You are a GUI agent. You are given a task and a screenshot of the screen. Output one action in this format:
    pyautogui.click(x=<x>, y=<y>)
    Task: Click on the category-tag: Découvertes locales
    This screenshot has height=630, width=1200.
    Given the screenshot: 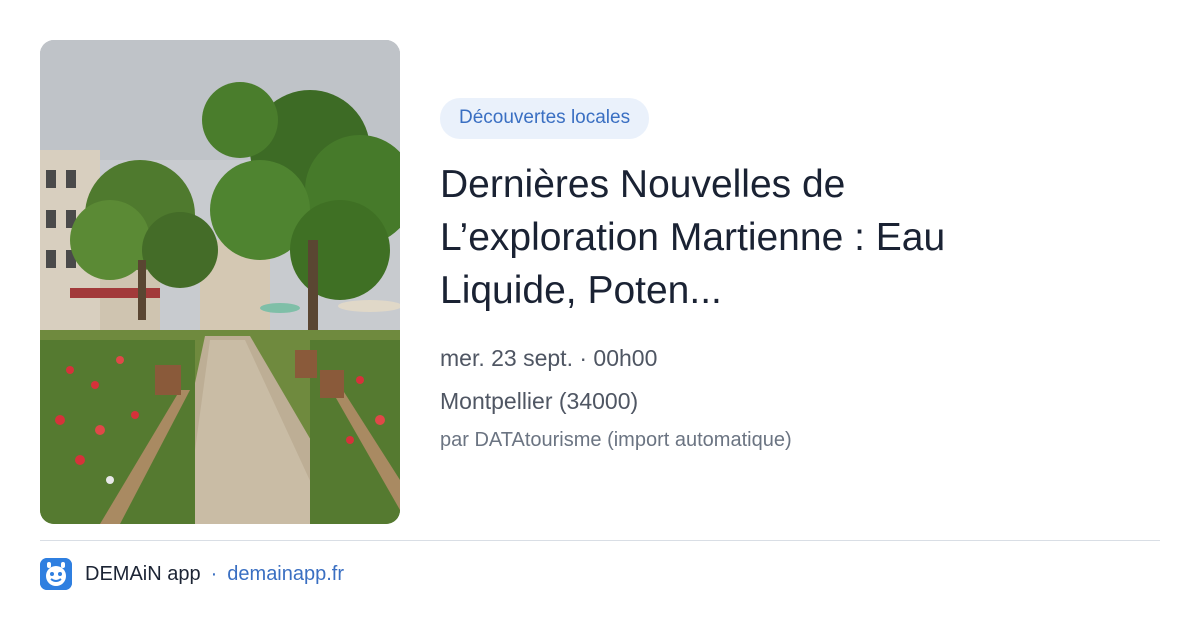 What is the action you would take?
    pyautogui.click(x=545, y=118)
    